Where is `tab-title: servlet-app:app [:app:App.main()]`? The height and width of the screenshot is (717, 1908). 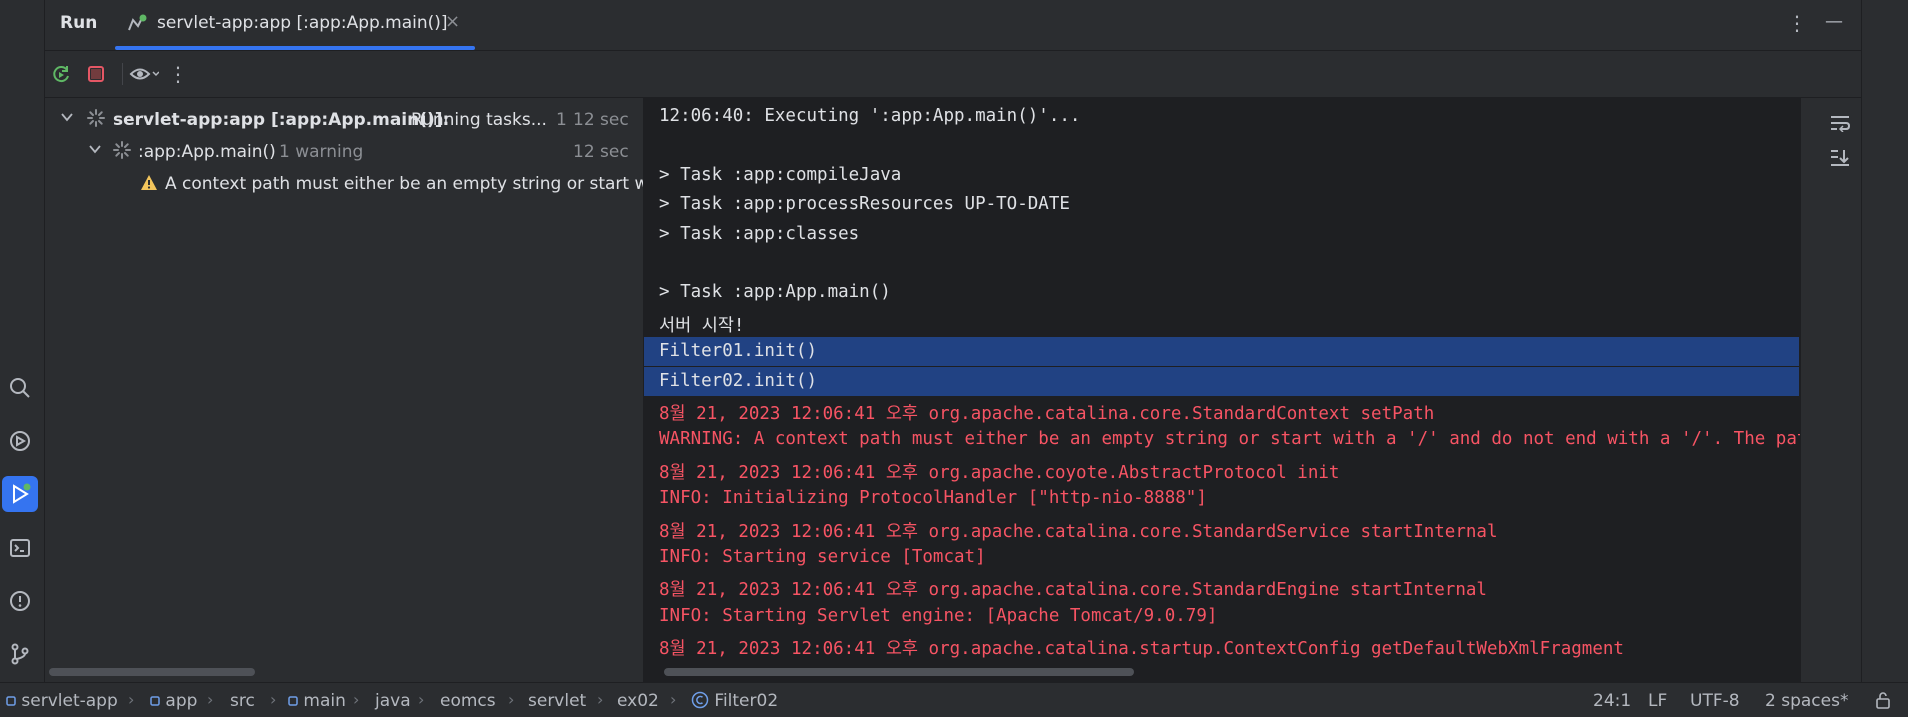 tab-title: servlet-app:app [:app:App.main()] is located at coordinates (302, 23).